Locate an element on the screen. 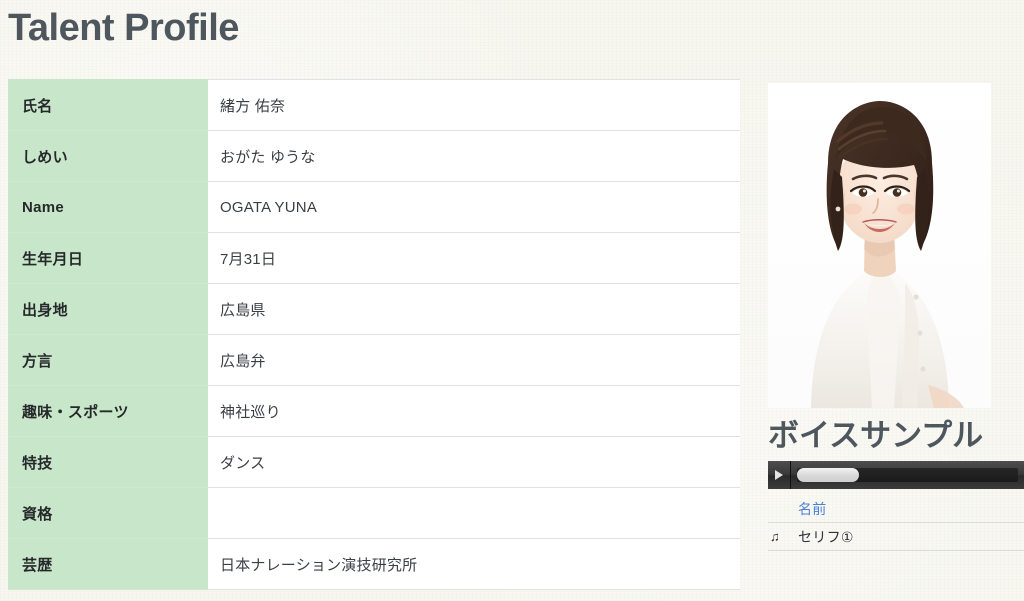  profile-label-cell: 生年月日 is located at coordinates (108, 258).